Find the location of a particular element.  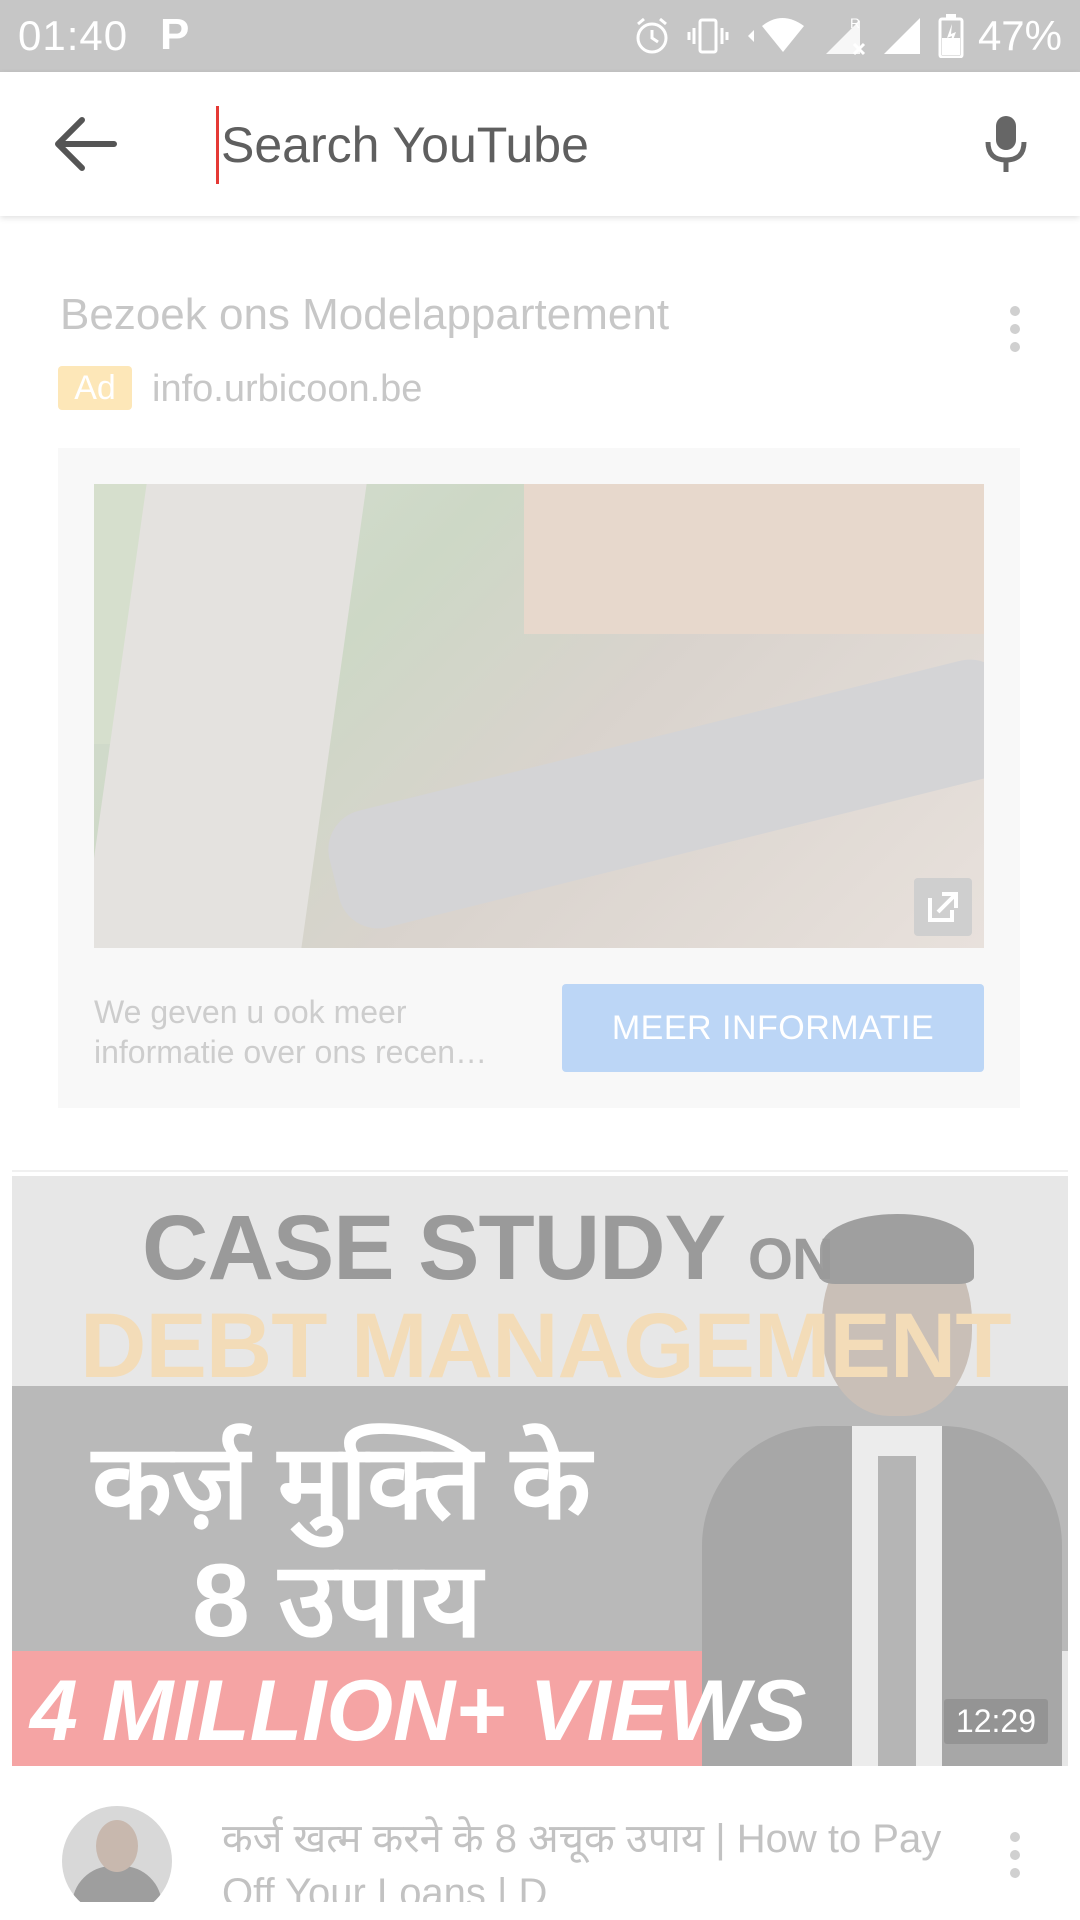

status-time: 01:40 is located at coordinates (73, 35).